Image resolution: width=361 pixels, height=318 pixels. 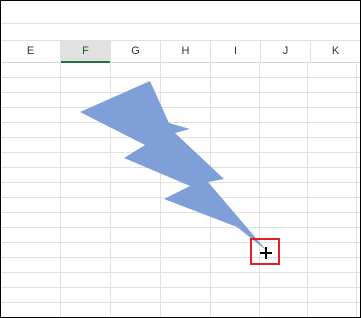 I want to click on column-header-h: H, so click(x=186, y=51).